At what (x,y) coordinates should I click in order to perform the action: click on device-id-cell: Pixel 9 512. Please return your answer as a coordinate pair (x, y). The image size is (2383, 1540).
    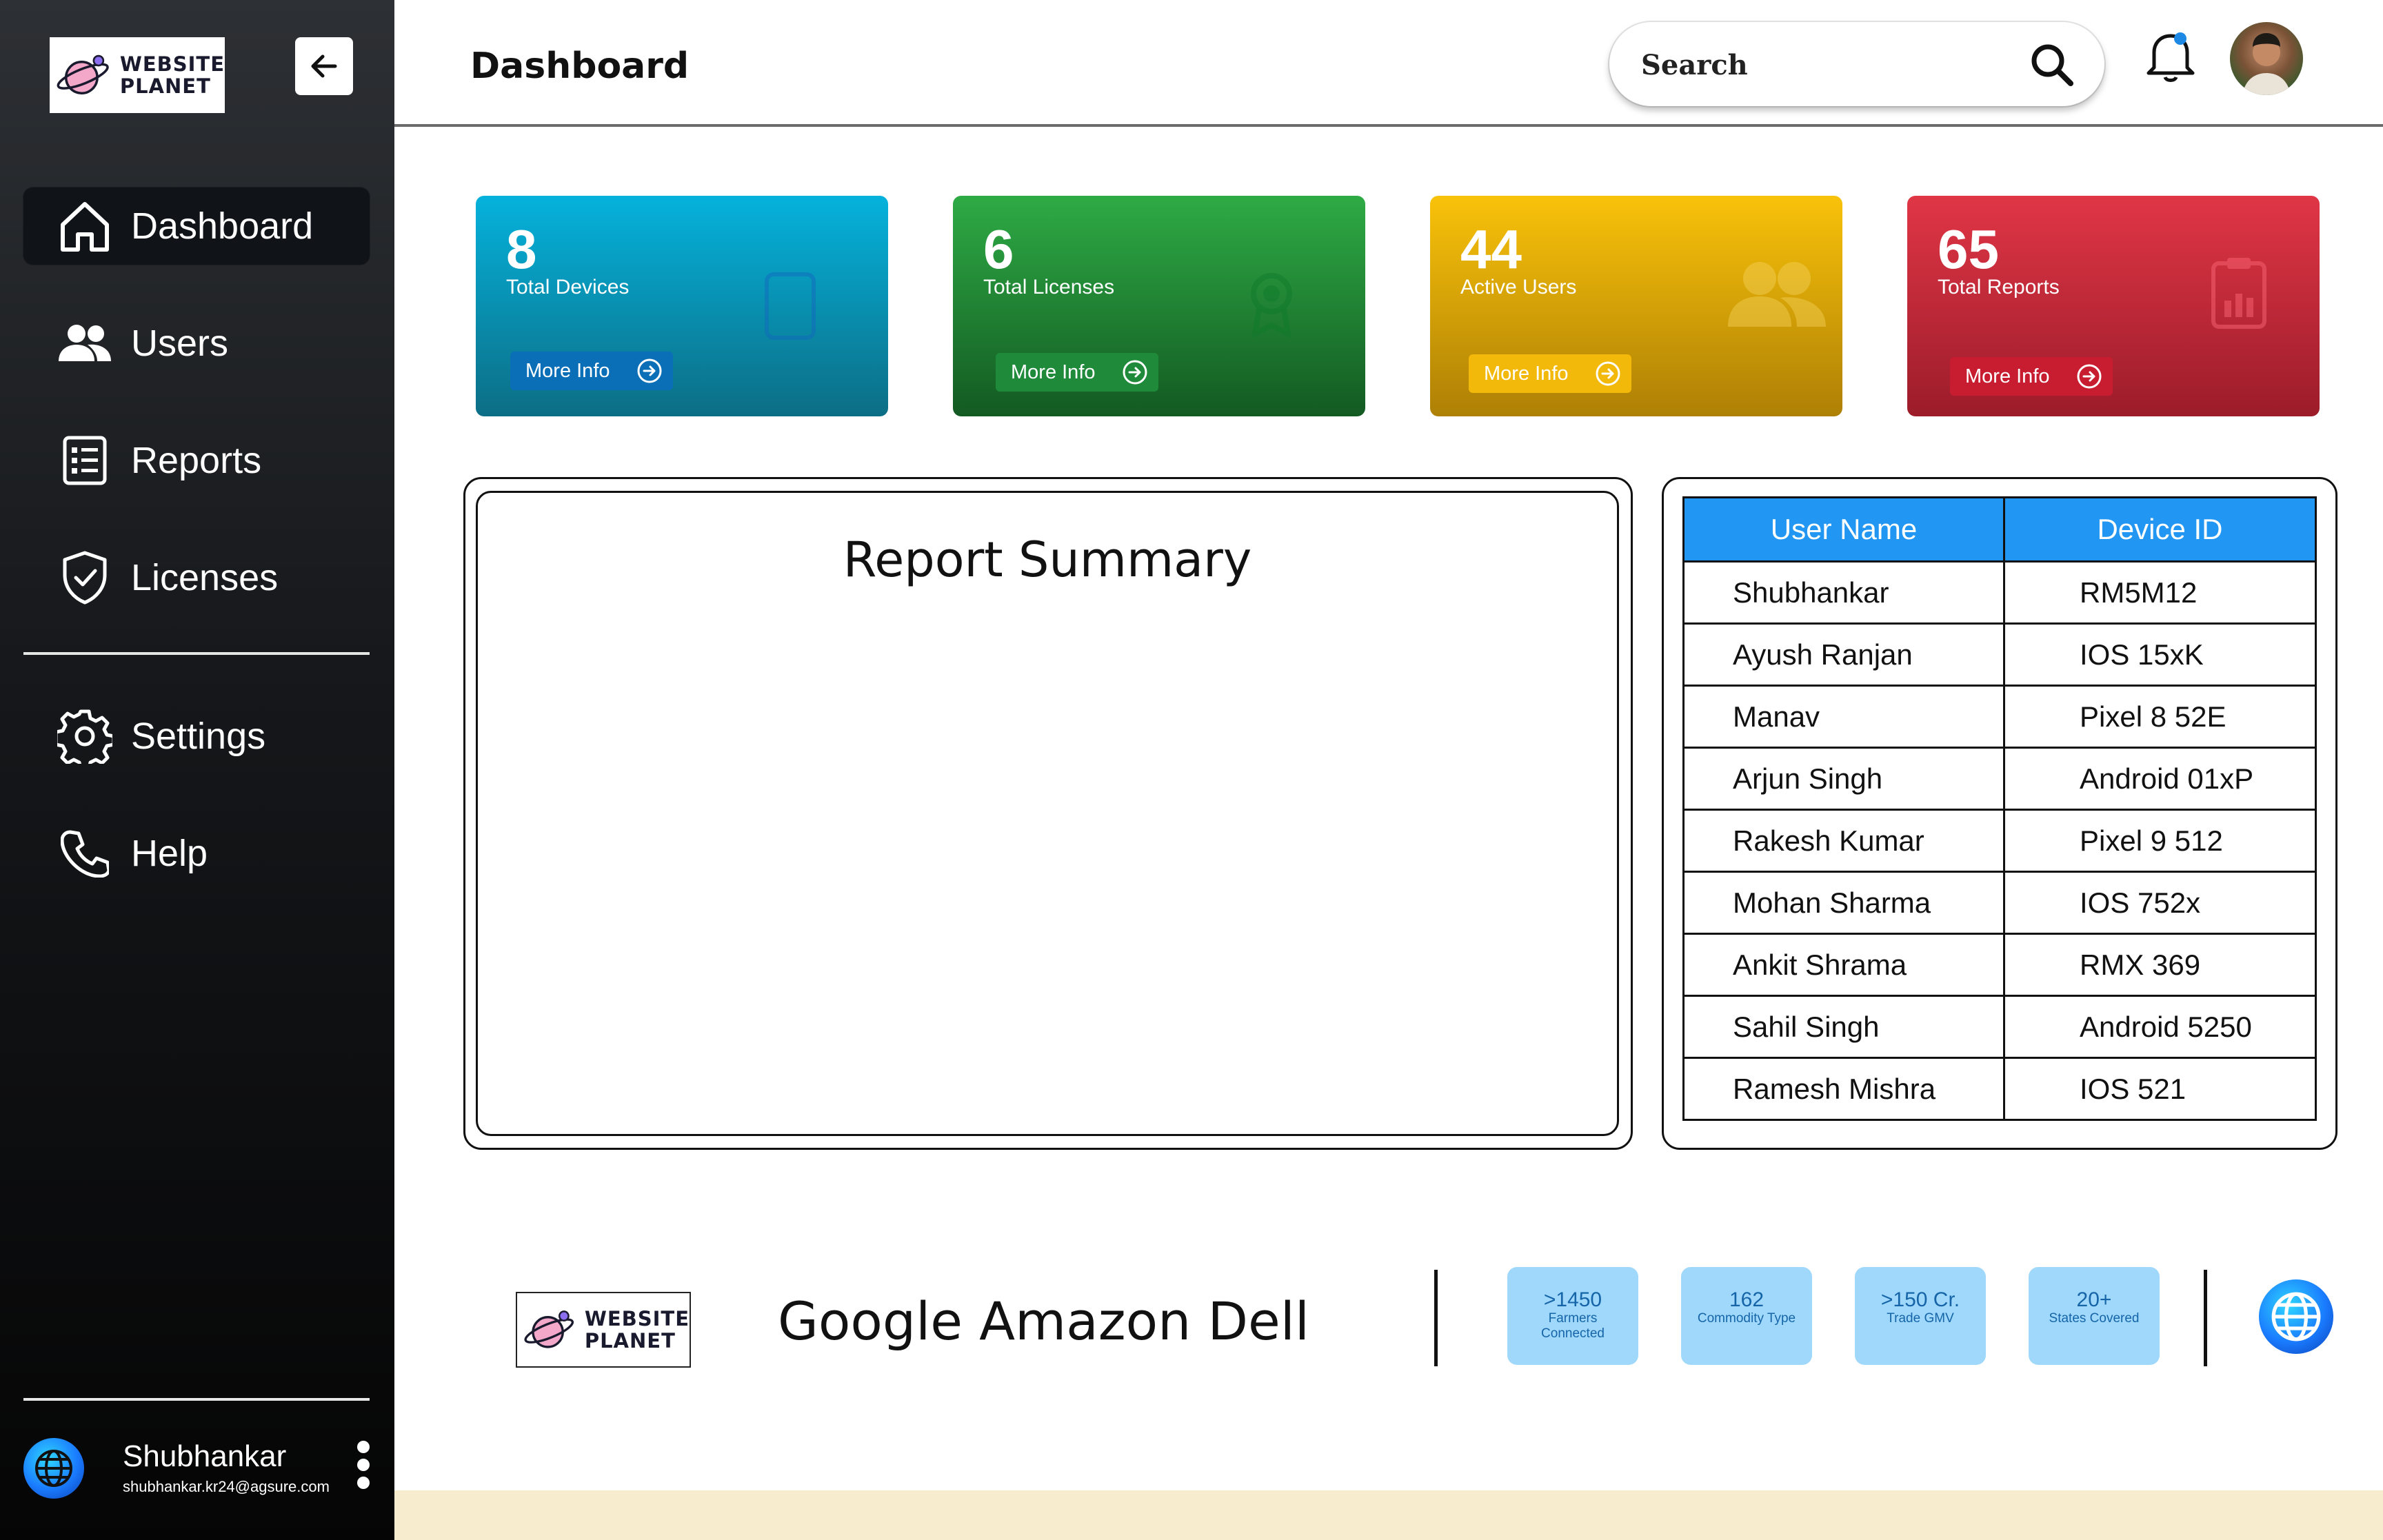
    Looking at the image, I should click on (2160, 841).